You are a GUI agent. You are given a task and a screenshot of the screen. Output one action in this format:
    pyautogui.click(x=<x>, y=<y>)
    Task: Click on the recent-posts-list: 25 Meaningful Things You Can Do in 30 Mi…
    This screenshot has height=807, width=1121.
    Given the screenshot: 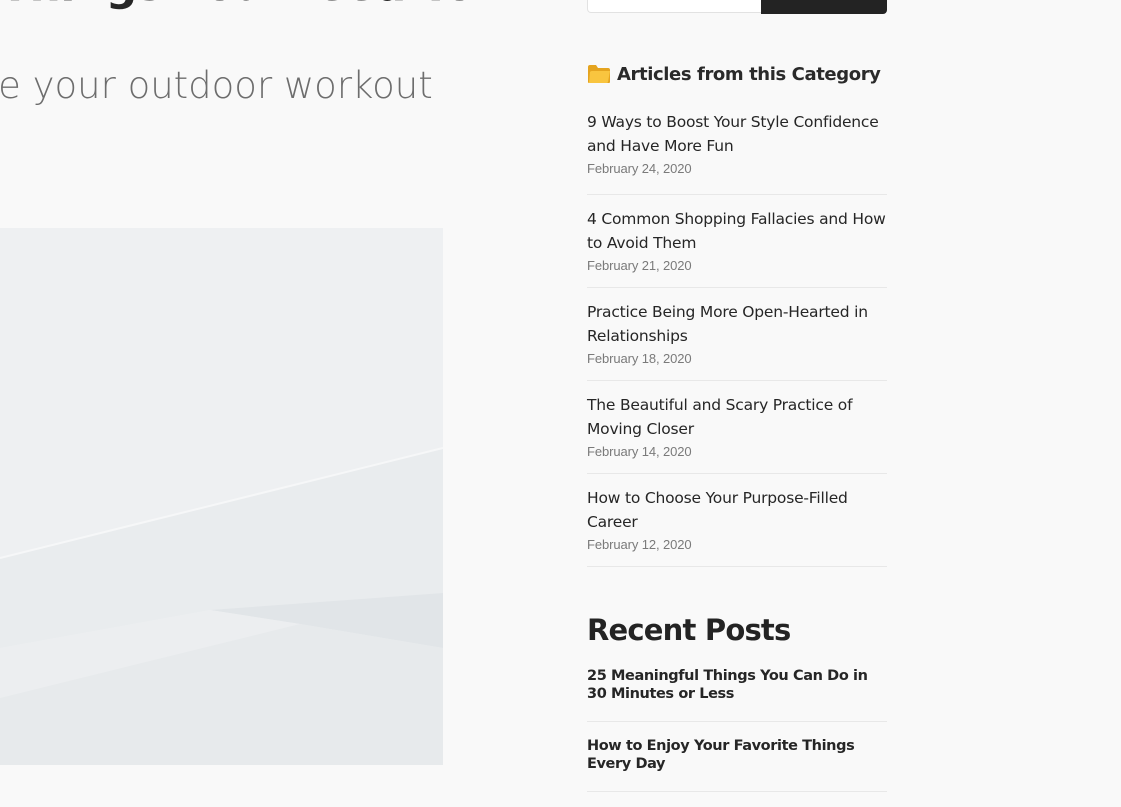 What is the action you would take?
    pyautogui.click(x=737, y=729)
    